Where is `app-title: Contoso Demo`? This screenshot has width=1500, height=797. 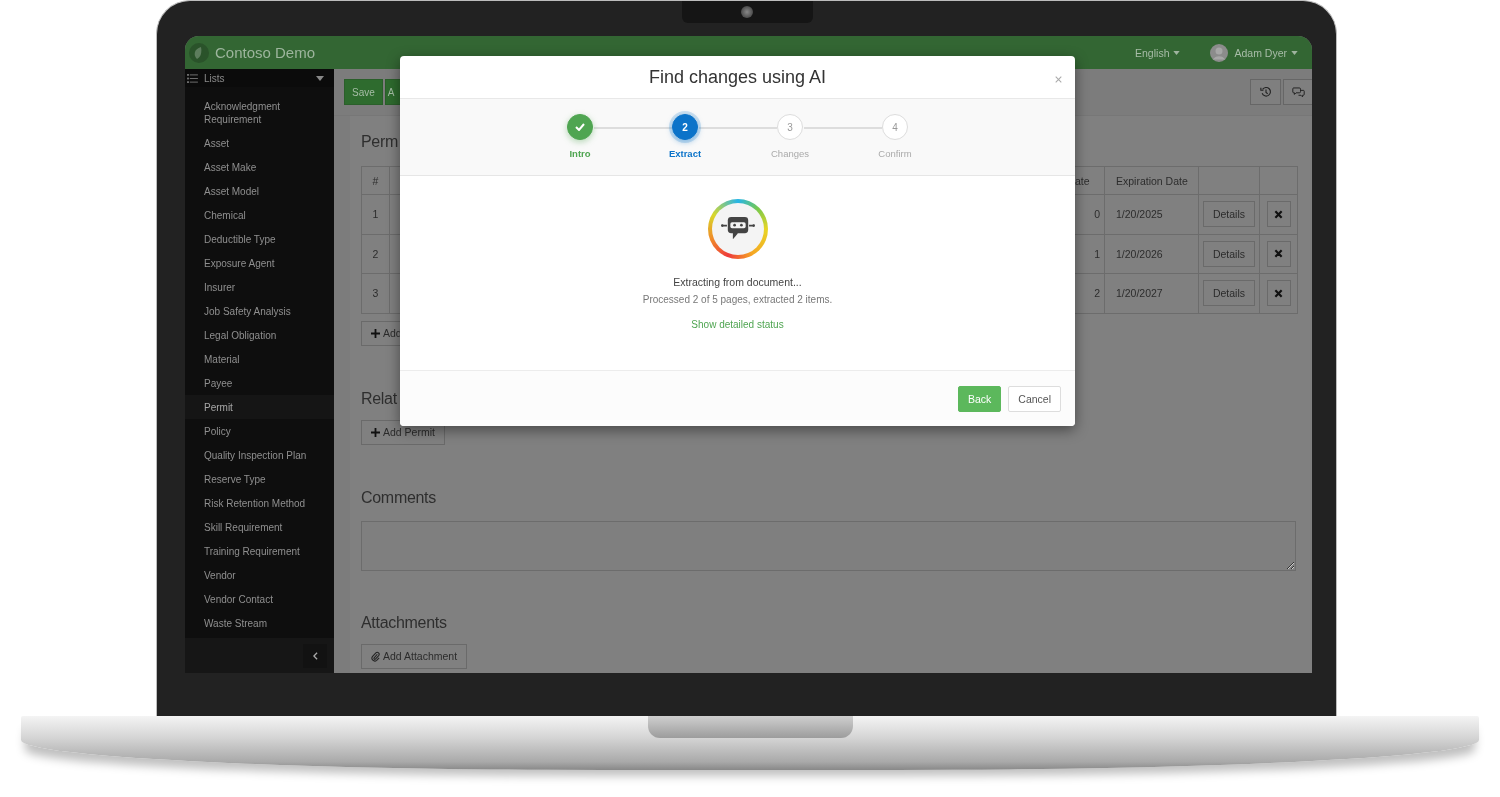
app-title: Contoso Demo is located at coordinates (265, 52).